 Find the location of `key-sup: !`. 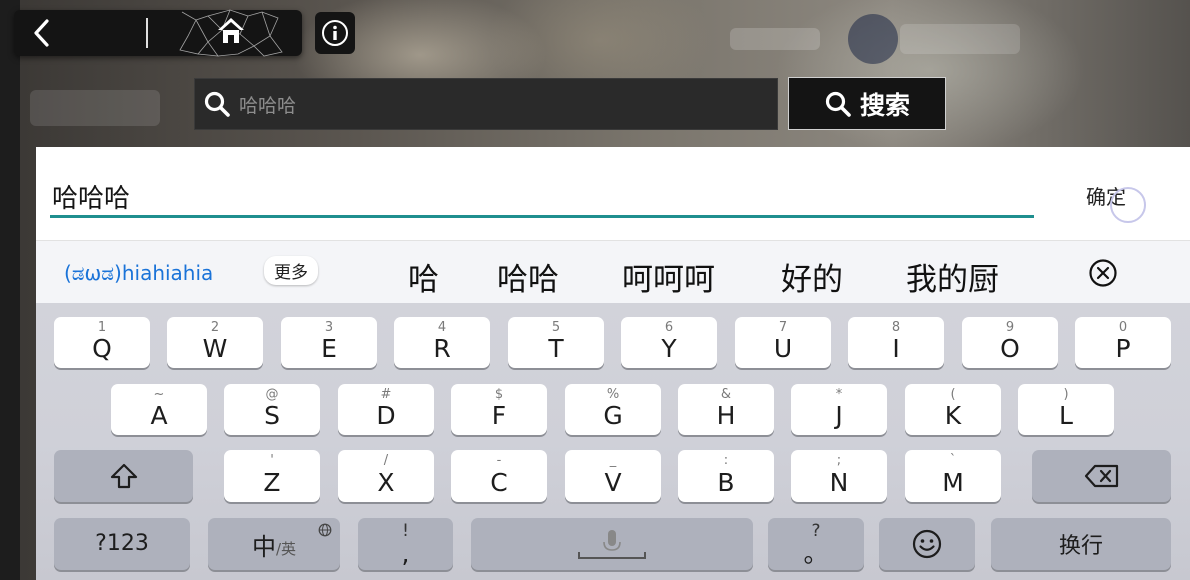

key-sup: ! is located at coordinates (405, 531).